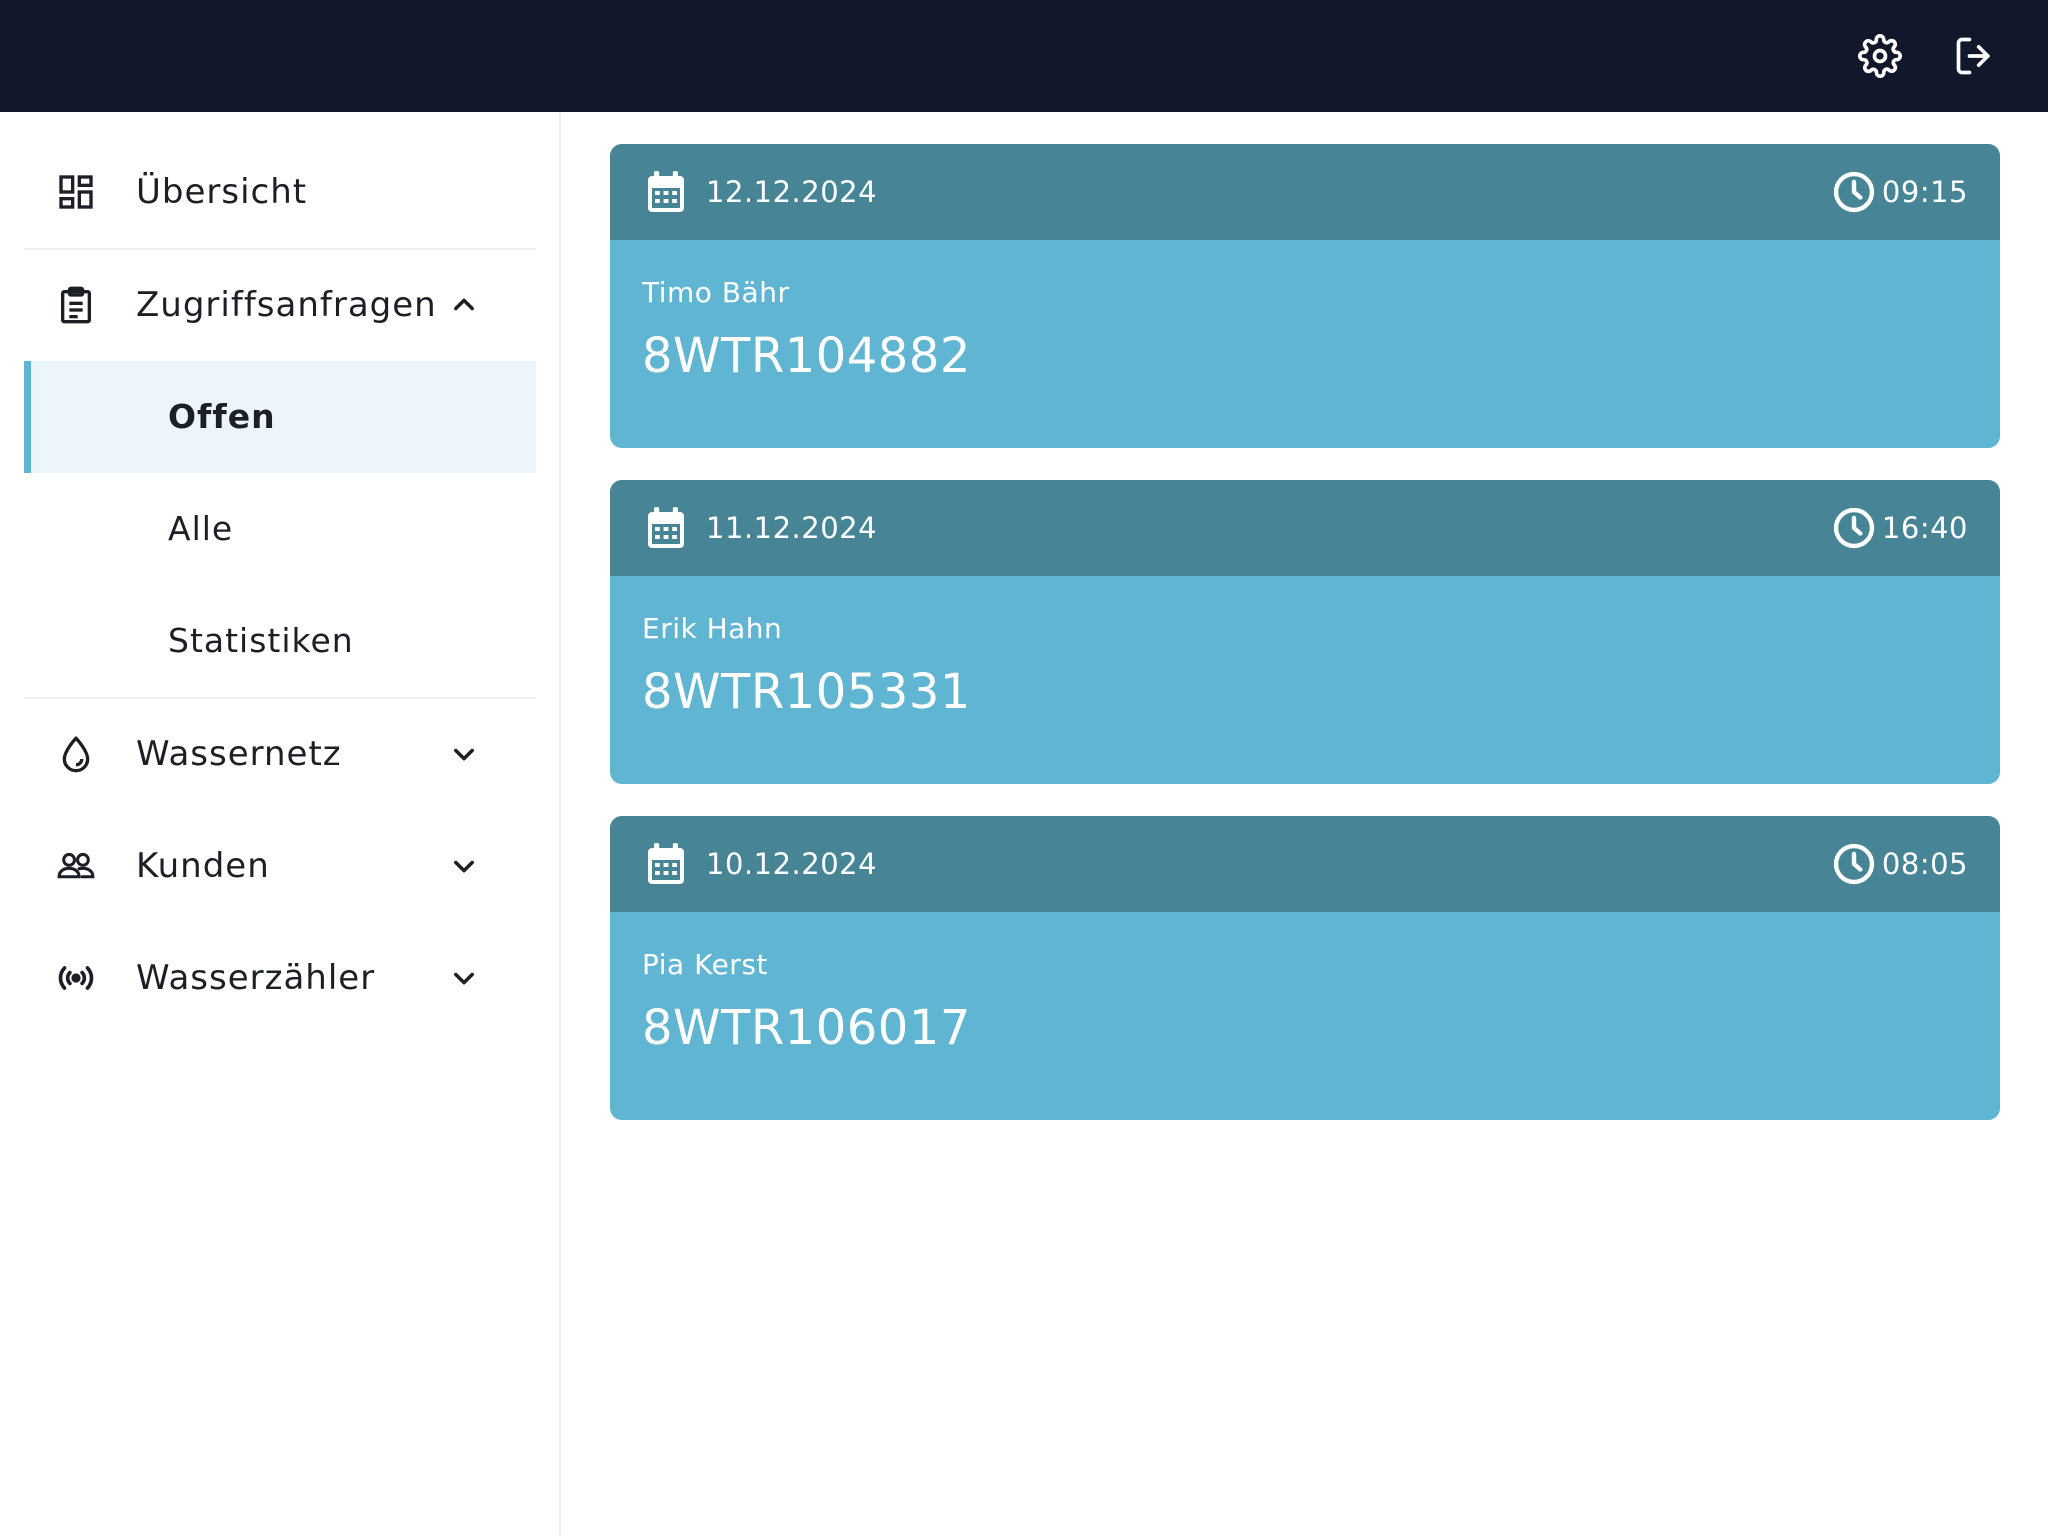  Describe the element at coordinates (1305, 296) in the screenshot. I see `request-card: 12.12.2024 09:15 Timo Bähr 8WTR104882` at that location.